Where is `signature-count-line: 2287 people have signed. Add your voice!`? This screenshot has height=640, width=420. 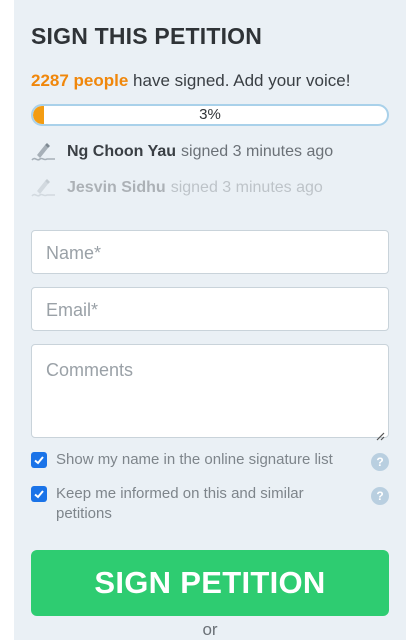 signature-count-line: 2287 people have signed. Add your voice! is located at coordinates (210, 81).